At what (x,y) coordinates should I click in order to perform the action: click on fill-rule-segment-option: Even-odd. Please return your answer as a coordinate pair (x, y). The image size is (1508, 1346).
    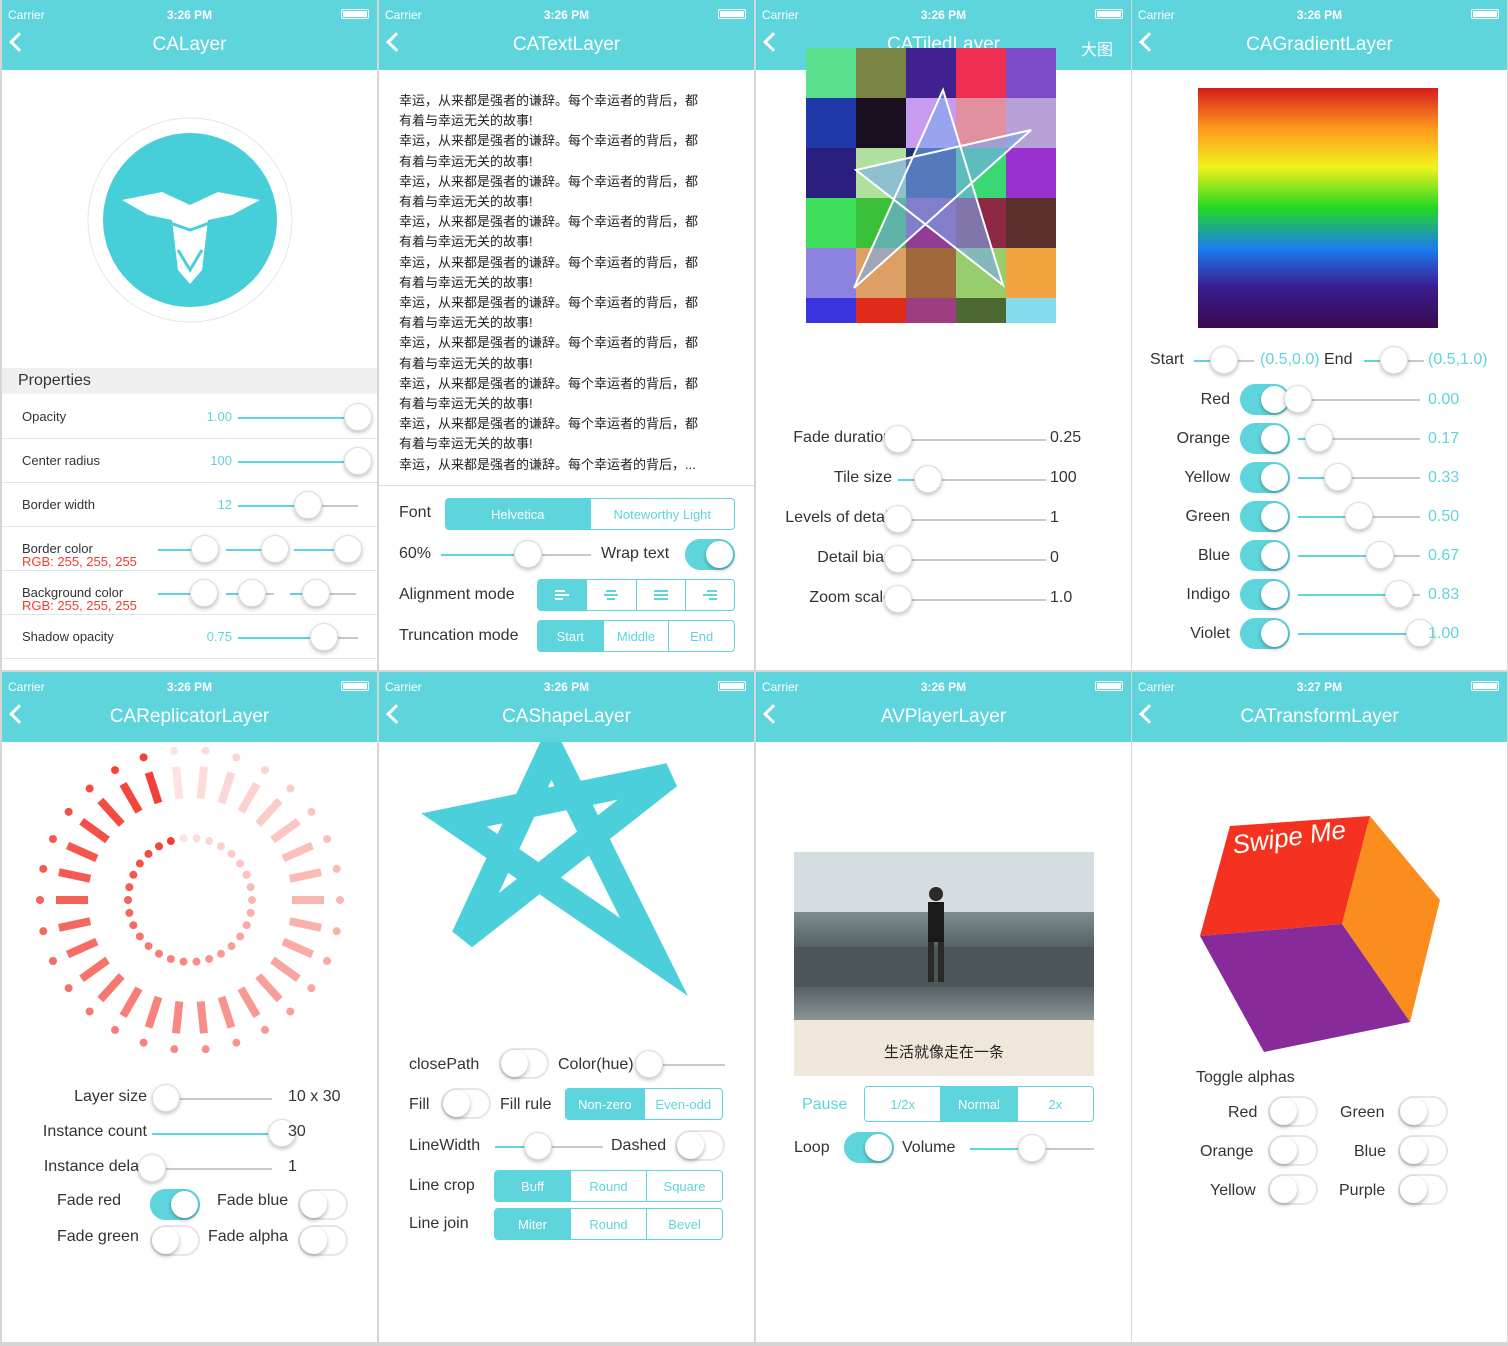
    Looking at the image, I should click on (683, 1104).